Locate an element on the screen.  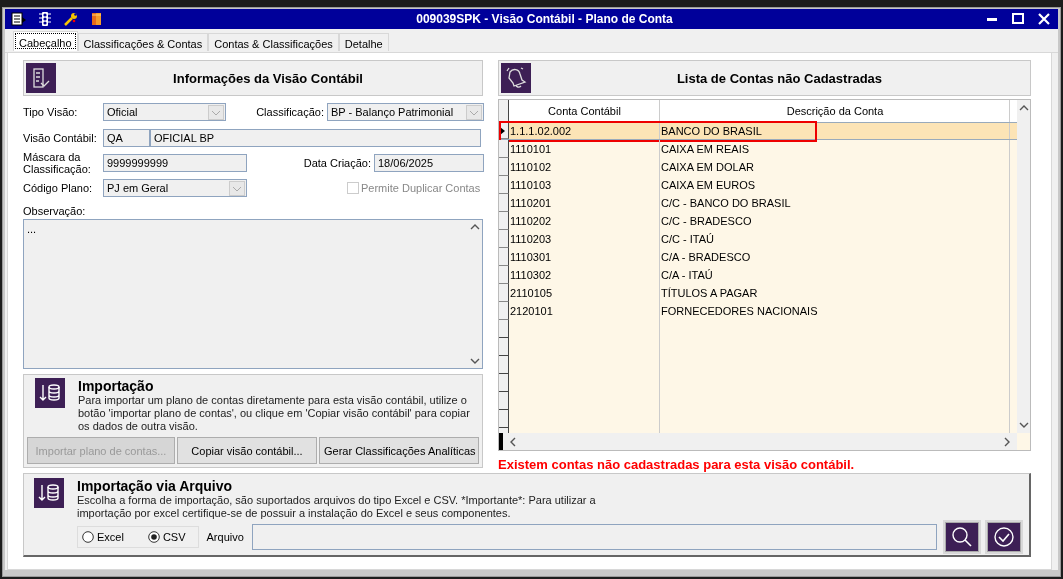
table-row: 1.1.1.02.002 BANCO DO BRASIL is located at coordinates (758, 131).